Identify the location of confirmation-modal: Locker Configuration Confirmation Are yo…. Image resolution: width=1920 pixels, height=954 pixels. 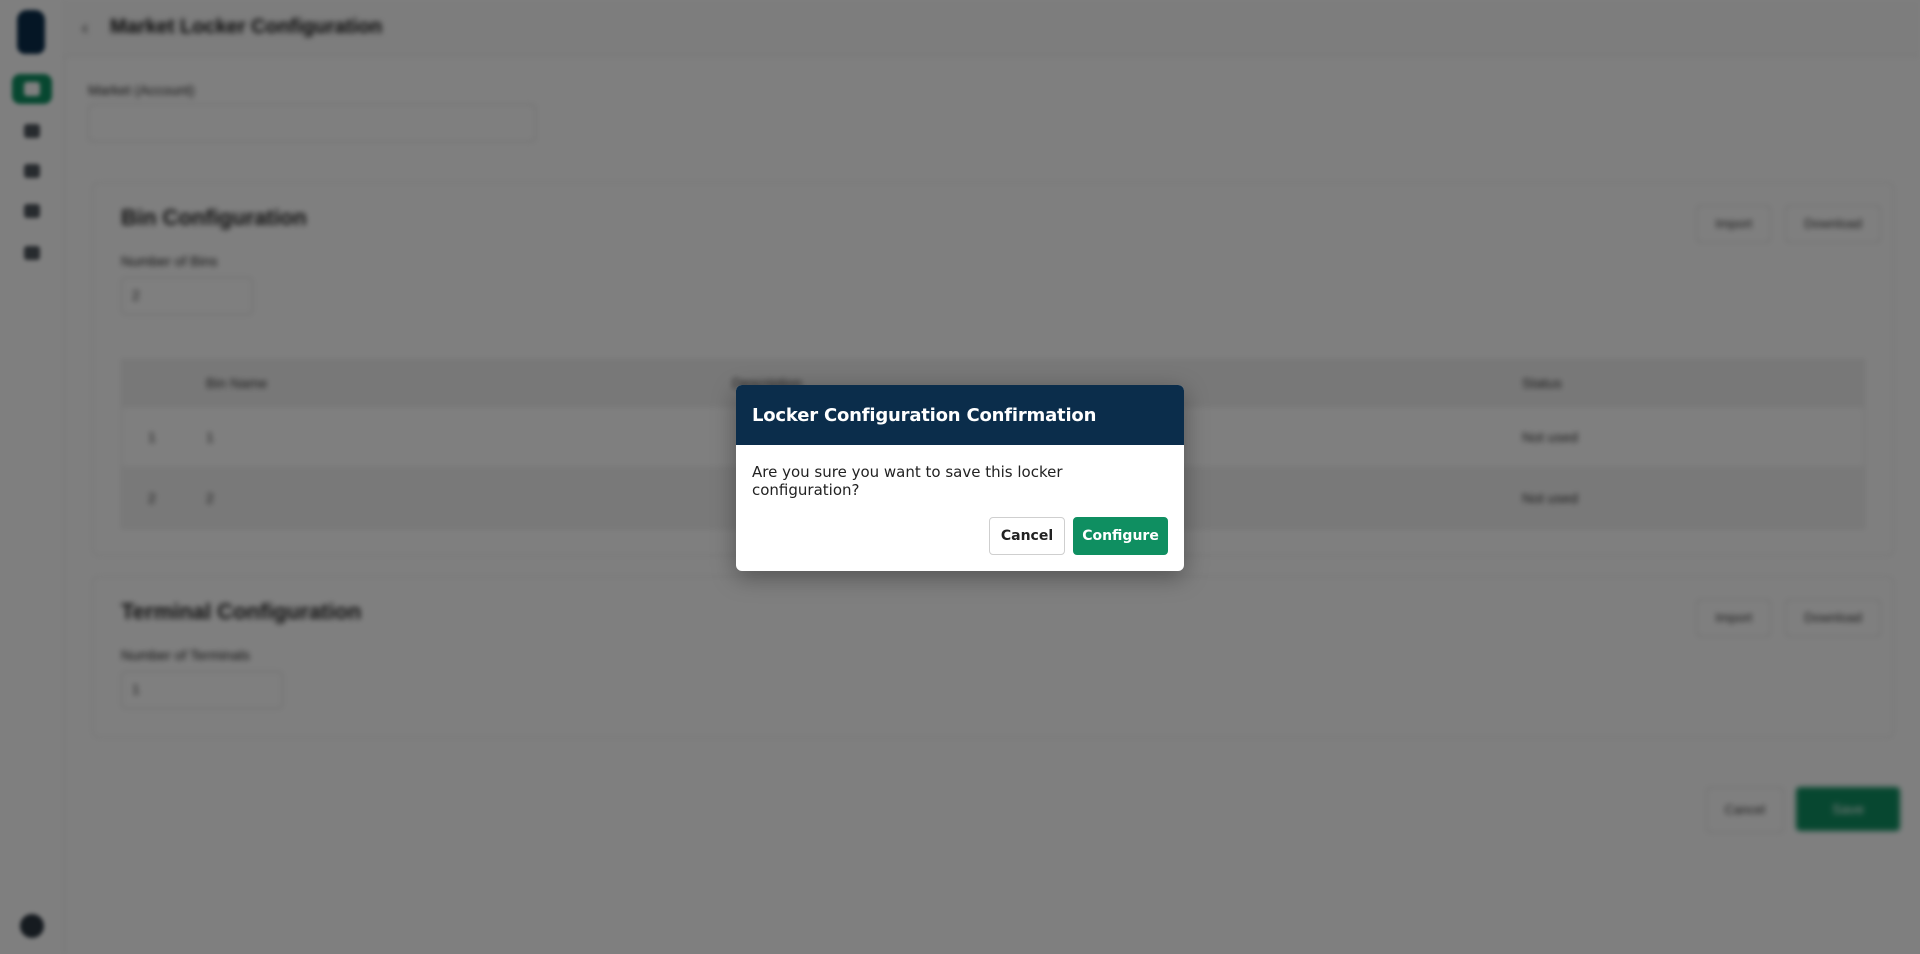
(960, 478).